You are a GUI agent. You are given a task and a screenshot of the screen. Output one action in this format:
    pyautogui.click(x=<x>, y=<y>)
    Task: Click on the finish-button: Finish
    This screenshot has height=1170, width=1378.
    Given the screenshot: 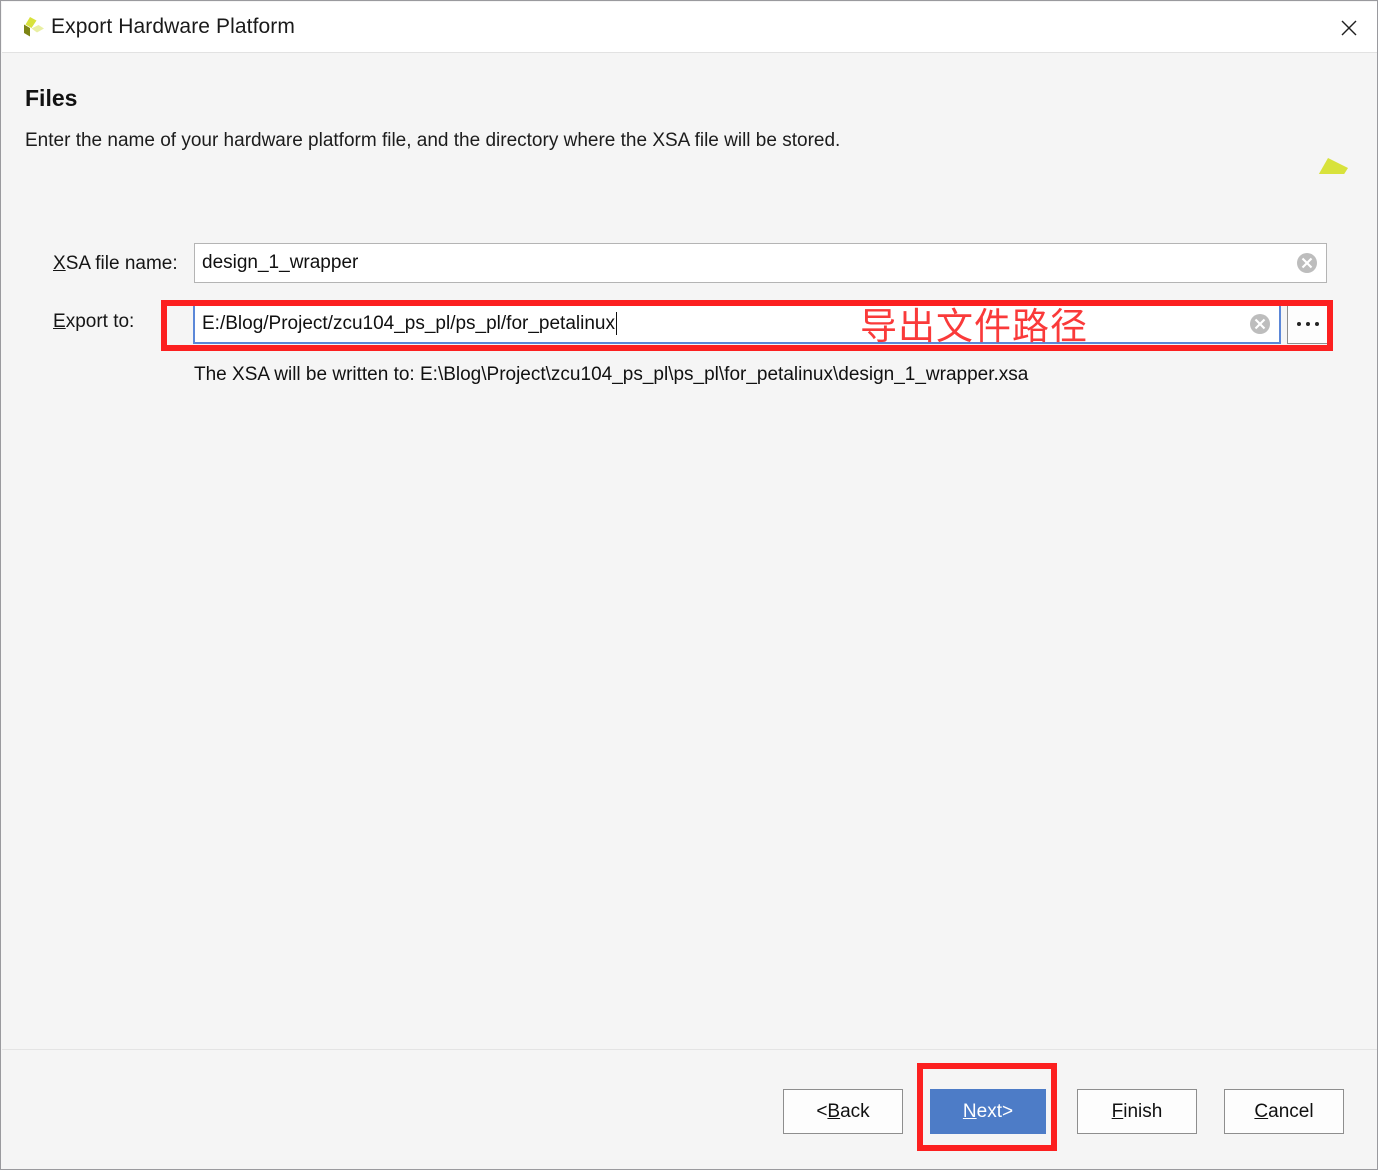 What is the action you would take?
    pyautogui.click(x=1137, y=1111)
    